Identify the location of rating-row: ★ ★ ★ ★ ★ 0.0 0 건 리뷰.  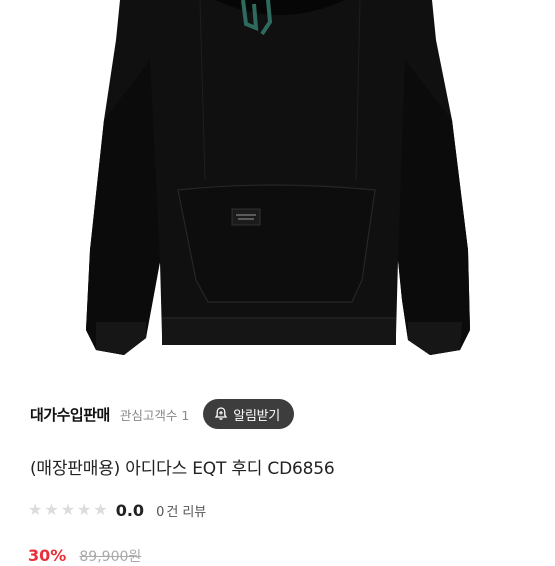
(117, 510).